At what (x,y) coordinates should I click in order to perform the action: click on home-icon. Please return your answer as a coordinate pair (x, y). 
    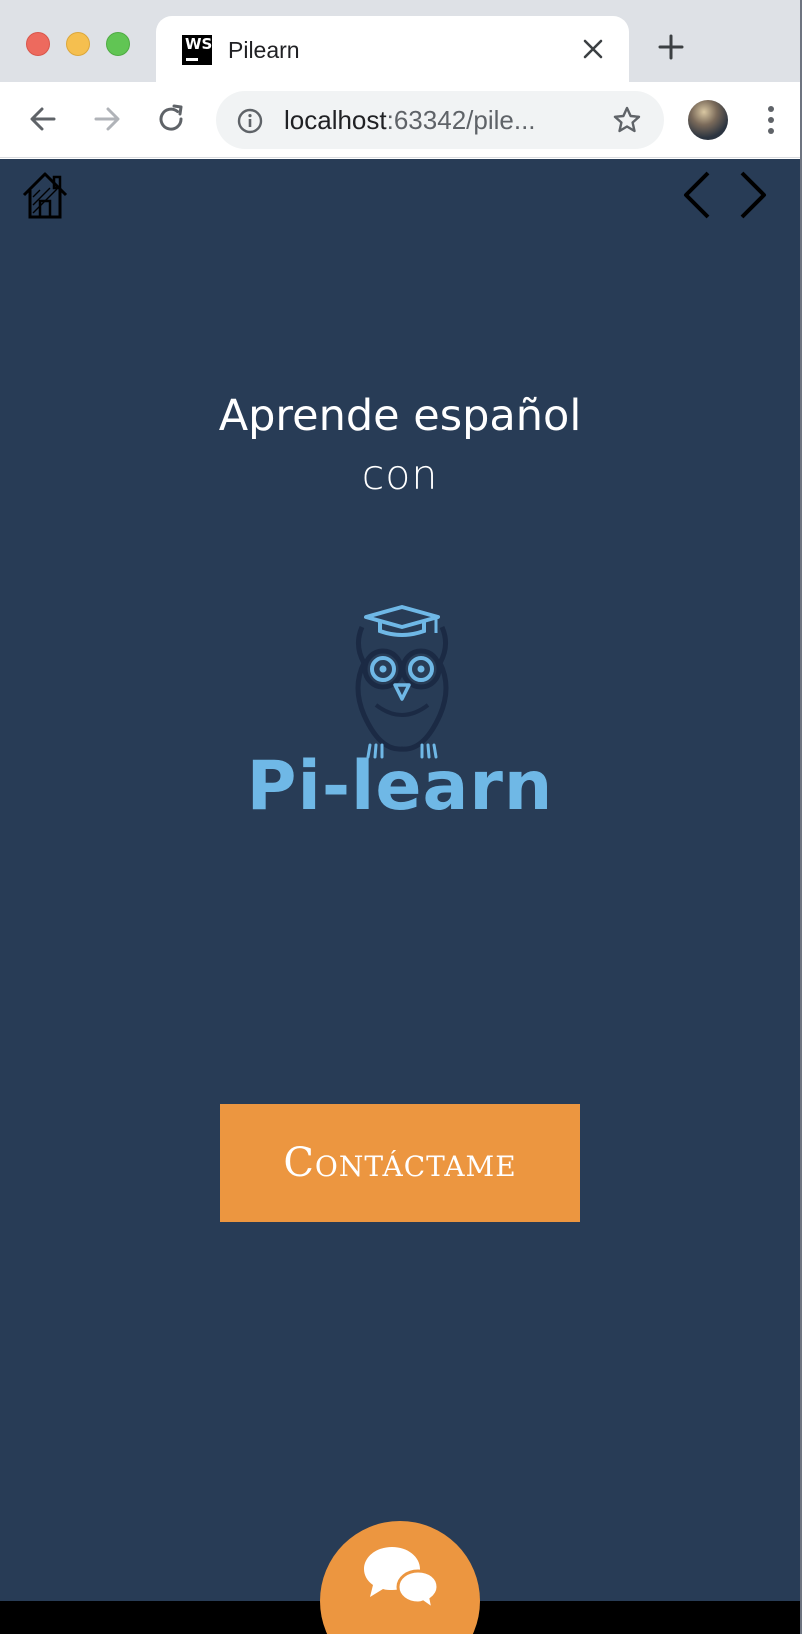
    Looking at the image, I should click on (45, 195).